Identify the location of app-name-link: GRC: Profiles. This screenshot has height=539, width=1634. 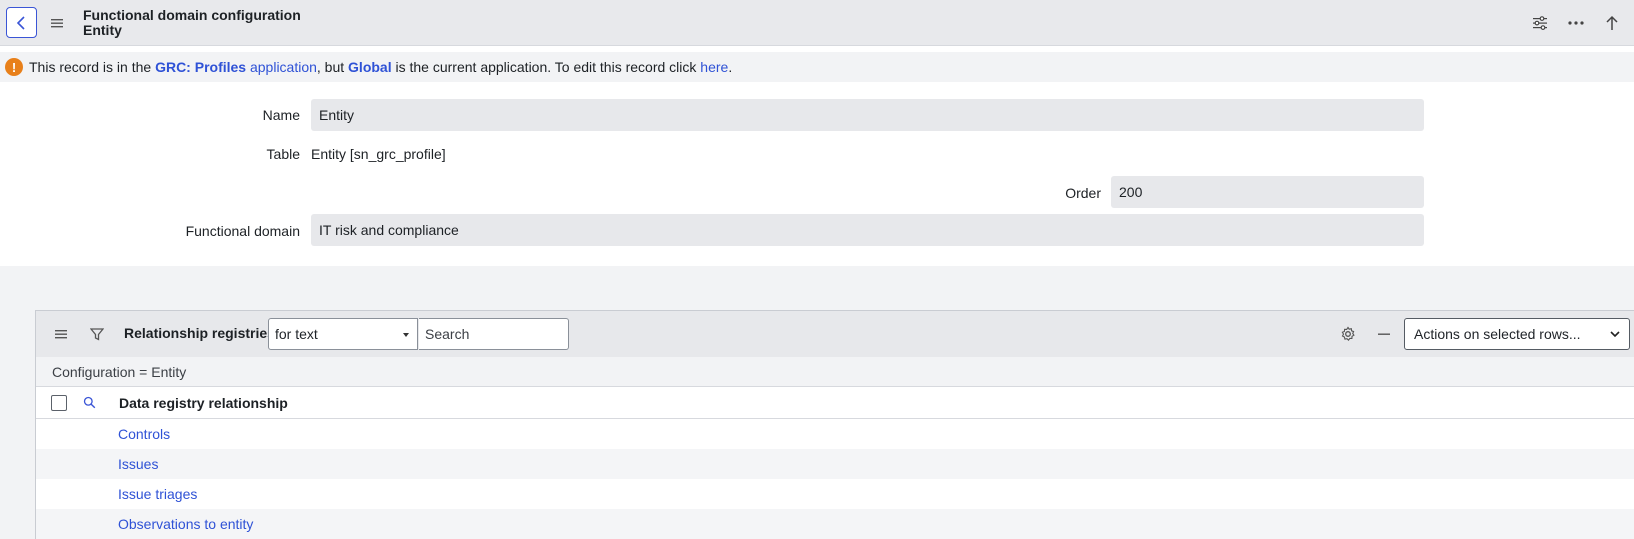
(200, 67).